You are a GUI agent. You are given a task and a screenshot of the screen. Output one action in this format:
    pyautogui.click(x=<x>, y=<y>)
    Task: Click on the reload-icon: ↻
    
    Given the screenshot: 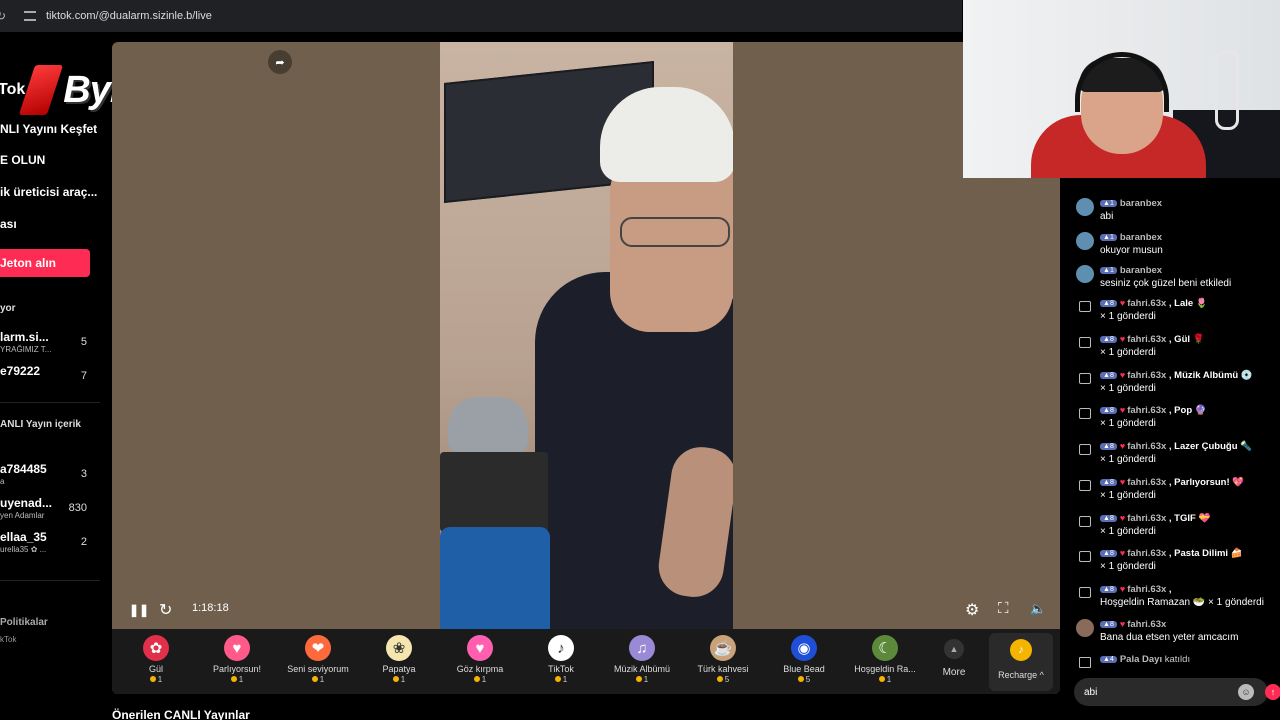 What is the action you would take?
    pyautogui.click(x=5, y=16)
    